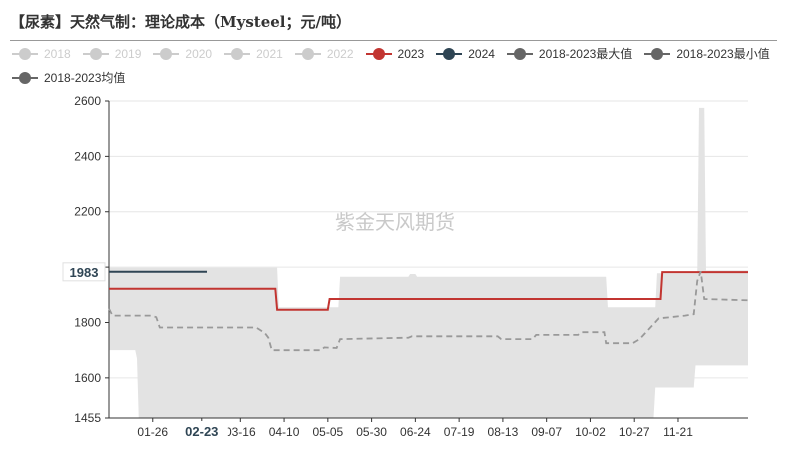  Describe the element at coordinates (87, 378) in the screenshot. I see `y-tick-label: 1600` at that location.